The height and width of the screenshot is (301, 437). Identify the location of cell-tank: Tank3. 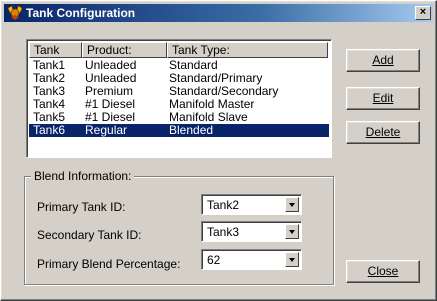
(49, 91).